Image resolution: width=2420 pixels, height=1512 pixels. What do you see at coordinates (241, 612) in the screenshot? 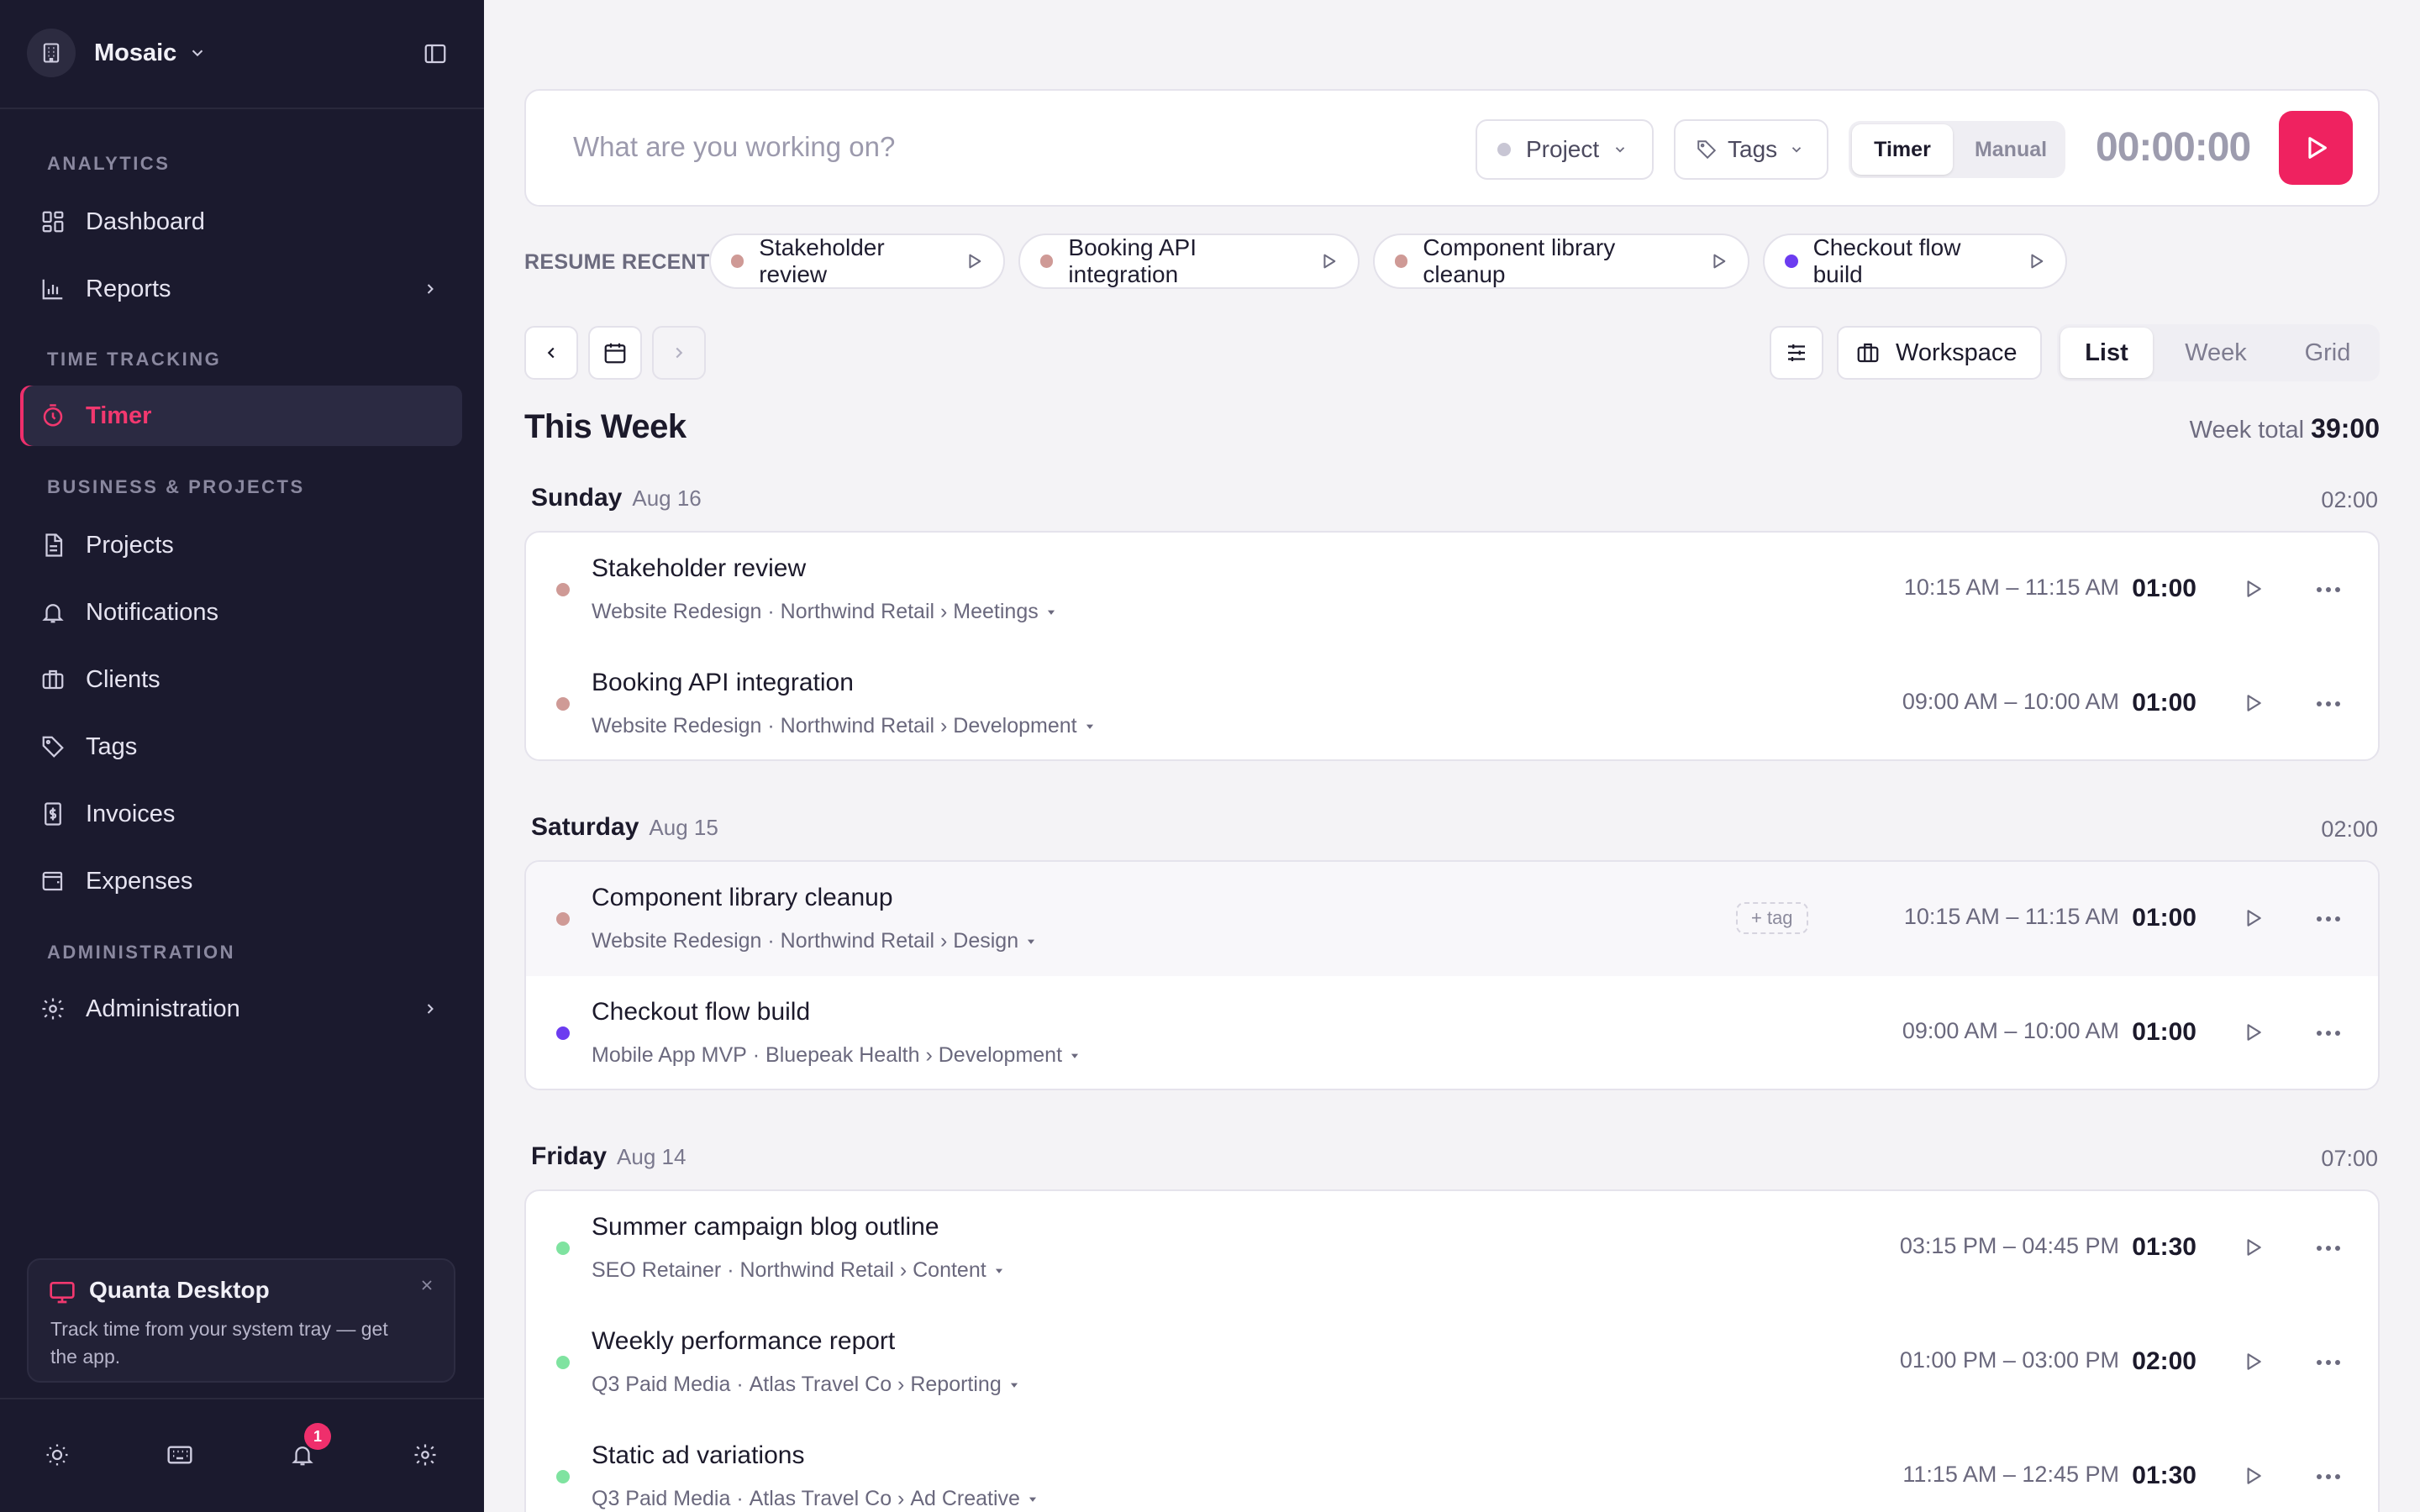
I see `sidebar-item-notifications: Notifications` at bounding box center [241, 612].